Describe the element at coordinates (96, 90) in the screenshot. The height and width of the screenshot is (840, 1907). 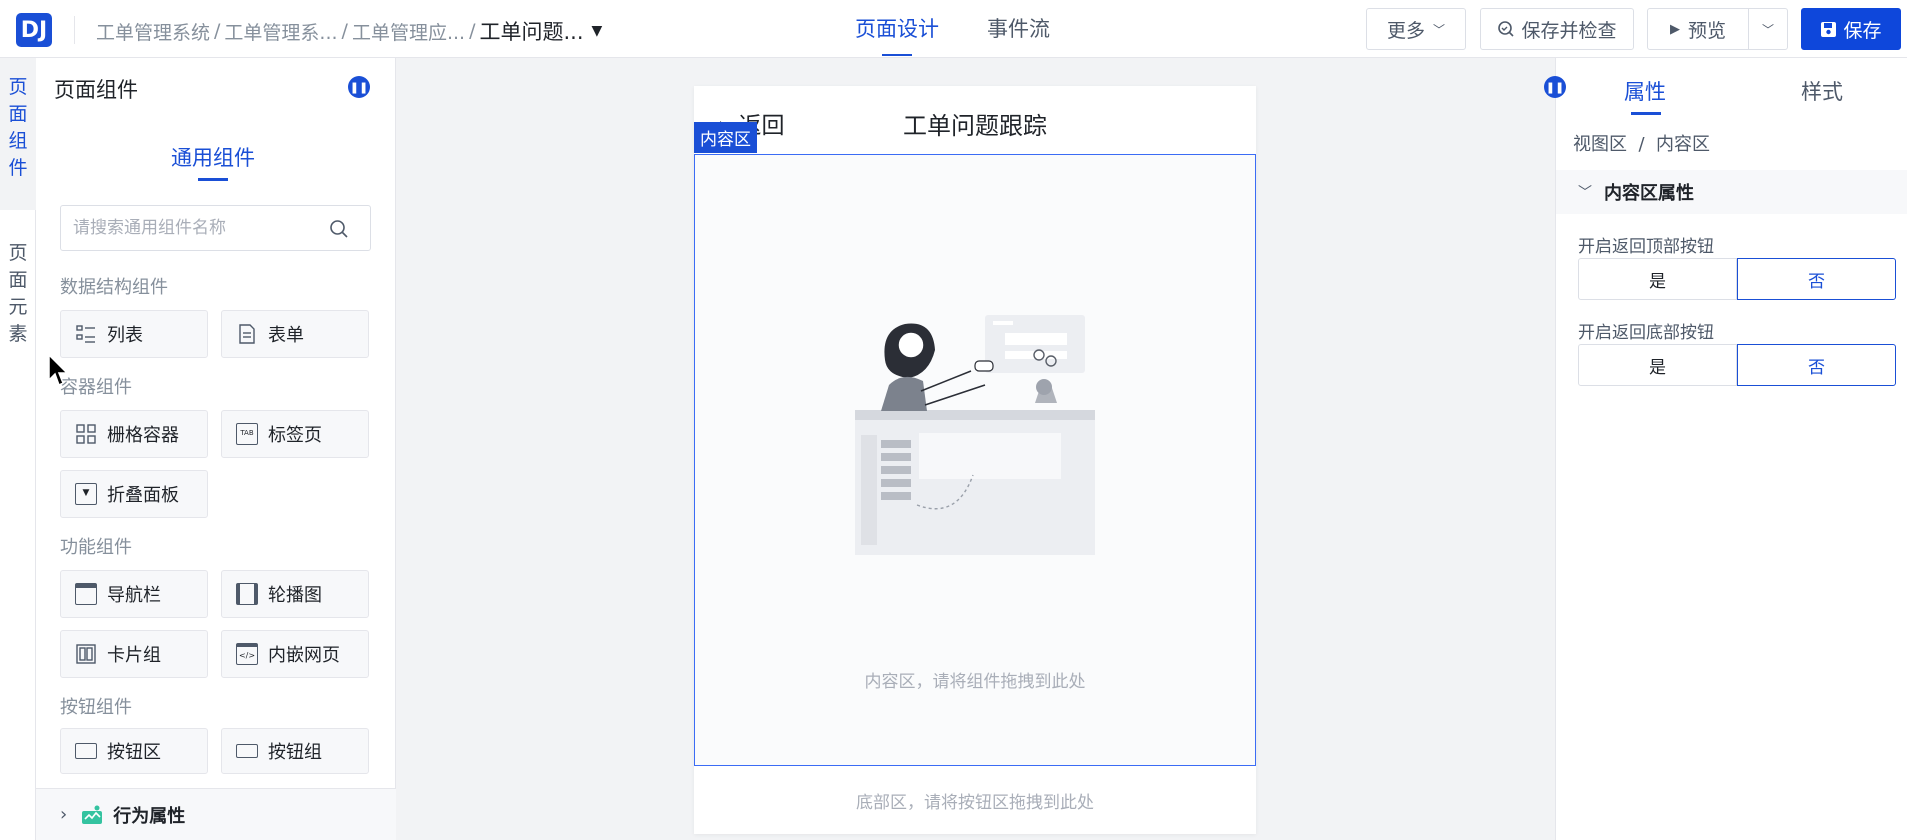
I see `panel-title: 页面组件` at that location.